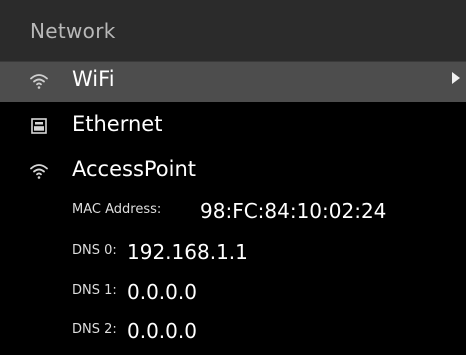 Image resolution: width=466 pixels, height=355 pixels. I want to click on menu-item-label: WiFi, so click(93, 79).